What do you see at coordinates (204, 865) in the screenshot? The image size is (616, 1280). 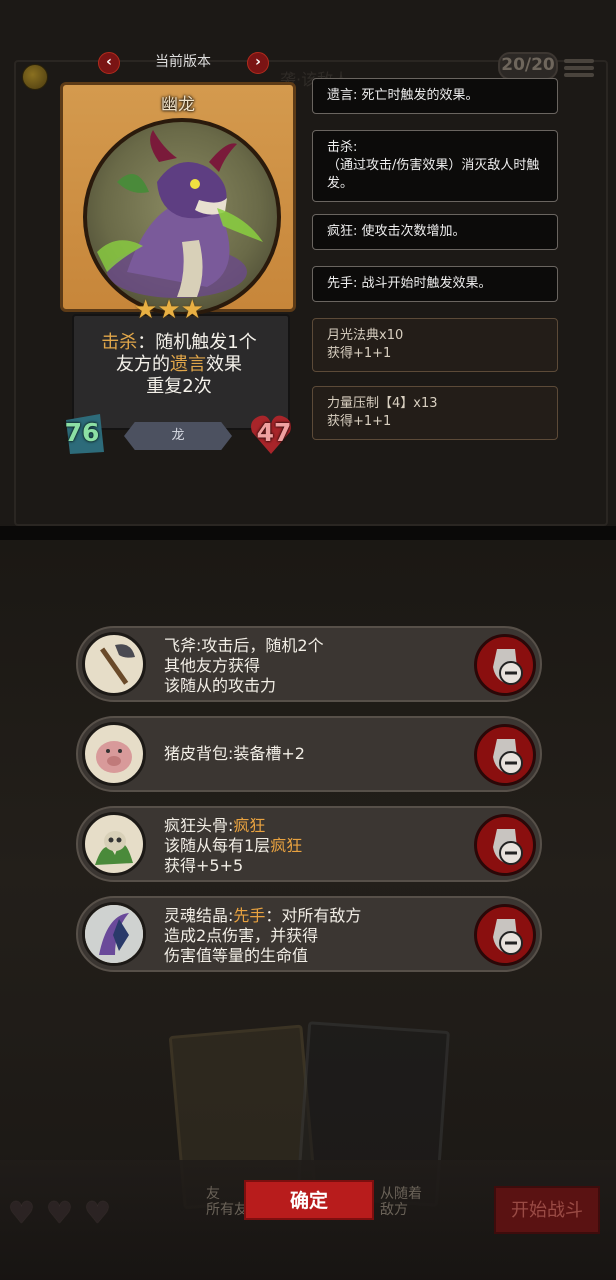 I see `equipment-line: 获得+5+5` at bounding box center [204, 865].